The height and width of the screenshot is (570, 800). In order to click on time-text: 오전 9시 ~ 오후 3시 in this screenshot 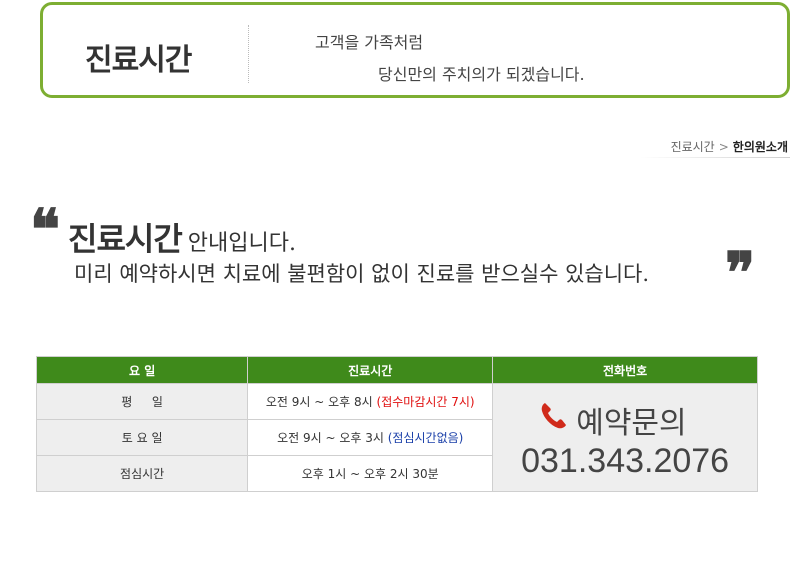, I will do `click(330, 438)`.